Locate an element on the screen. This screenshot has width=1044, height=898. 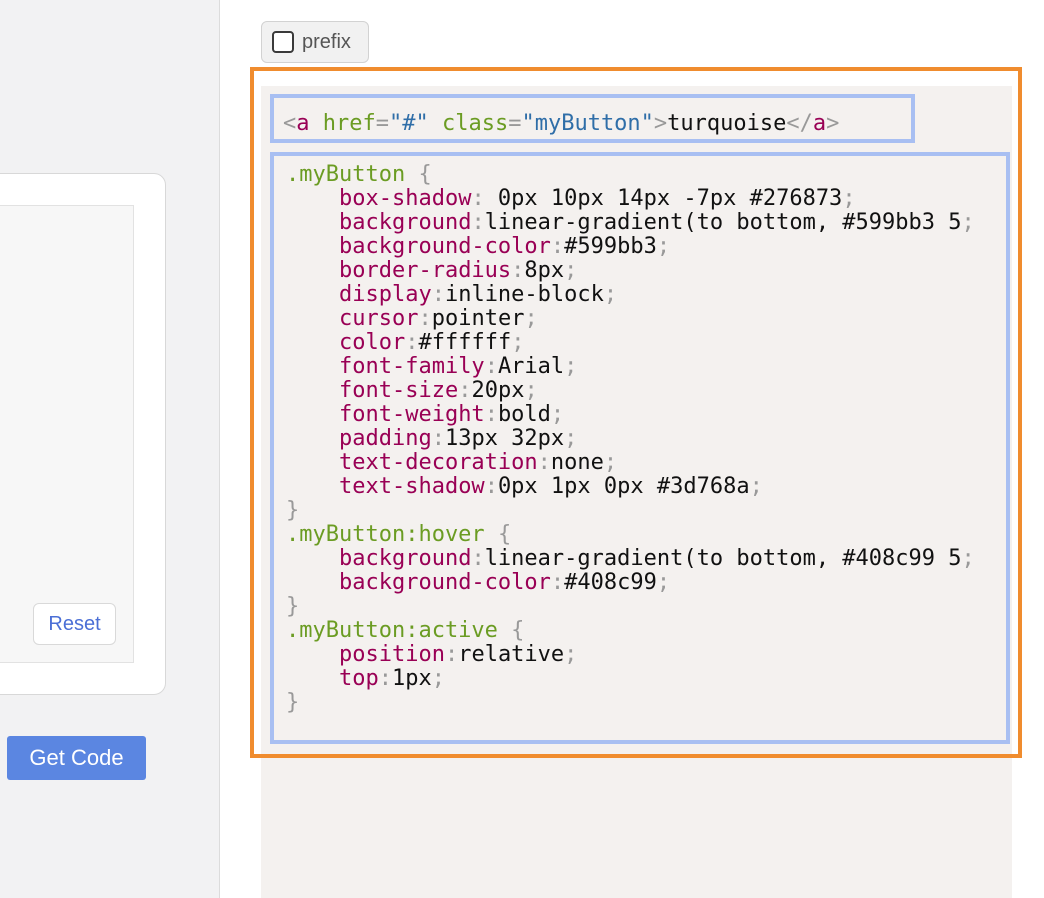
reset-button: Reset is located at coordinates (74, 624).